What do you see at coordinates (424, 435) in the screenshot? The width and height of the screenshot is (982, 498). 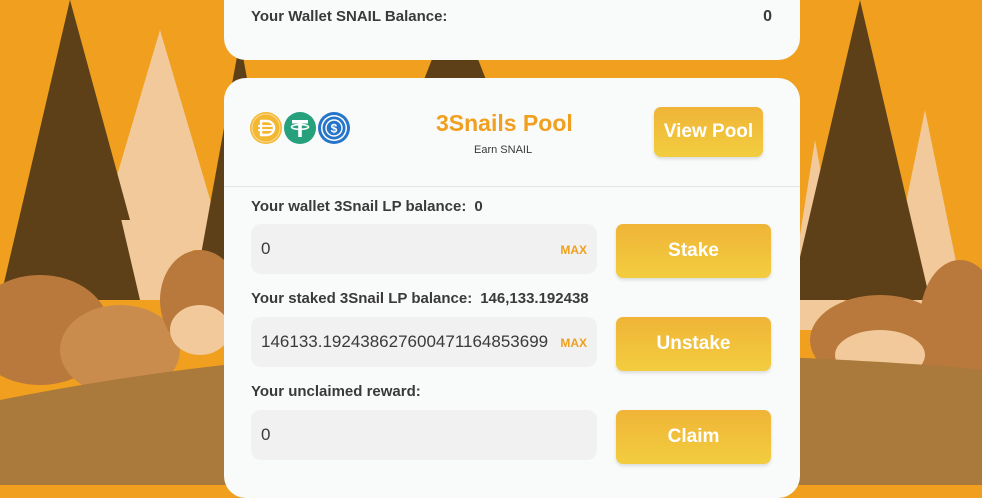 I see `claim-amount-field: 0` at bounding box center [424, 435].